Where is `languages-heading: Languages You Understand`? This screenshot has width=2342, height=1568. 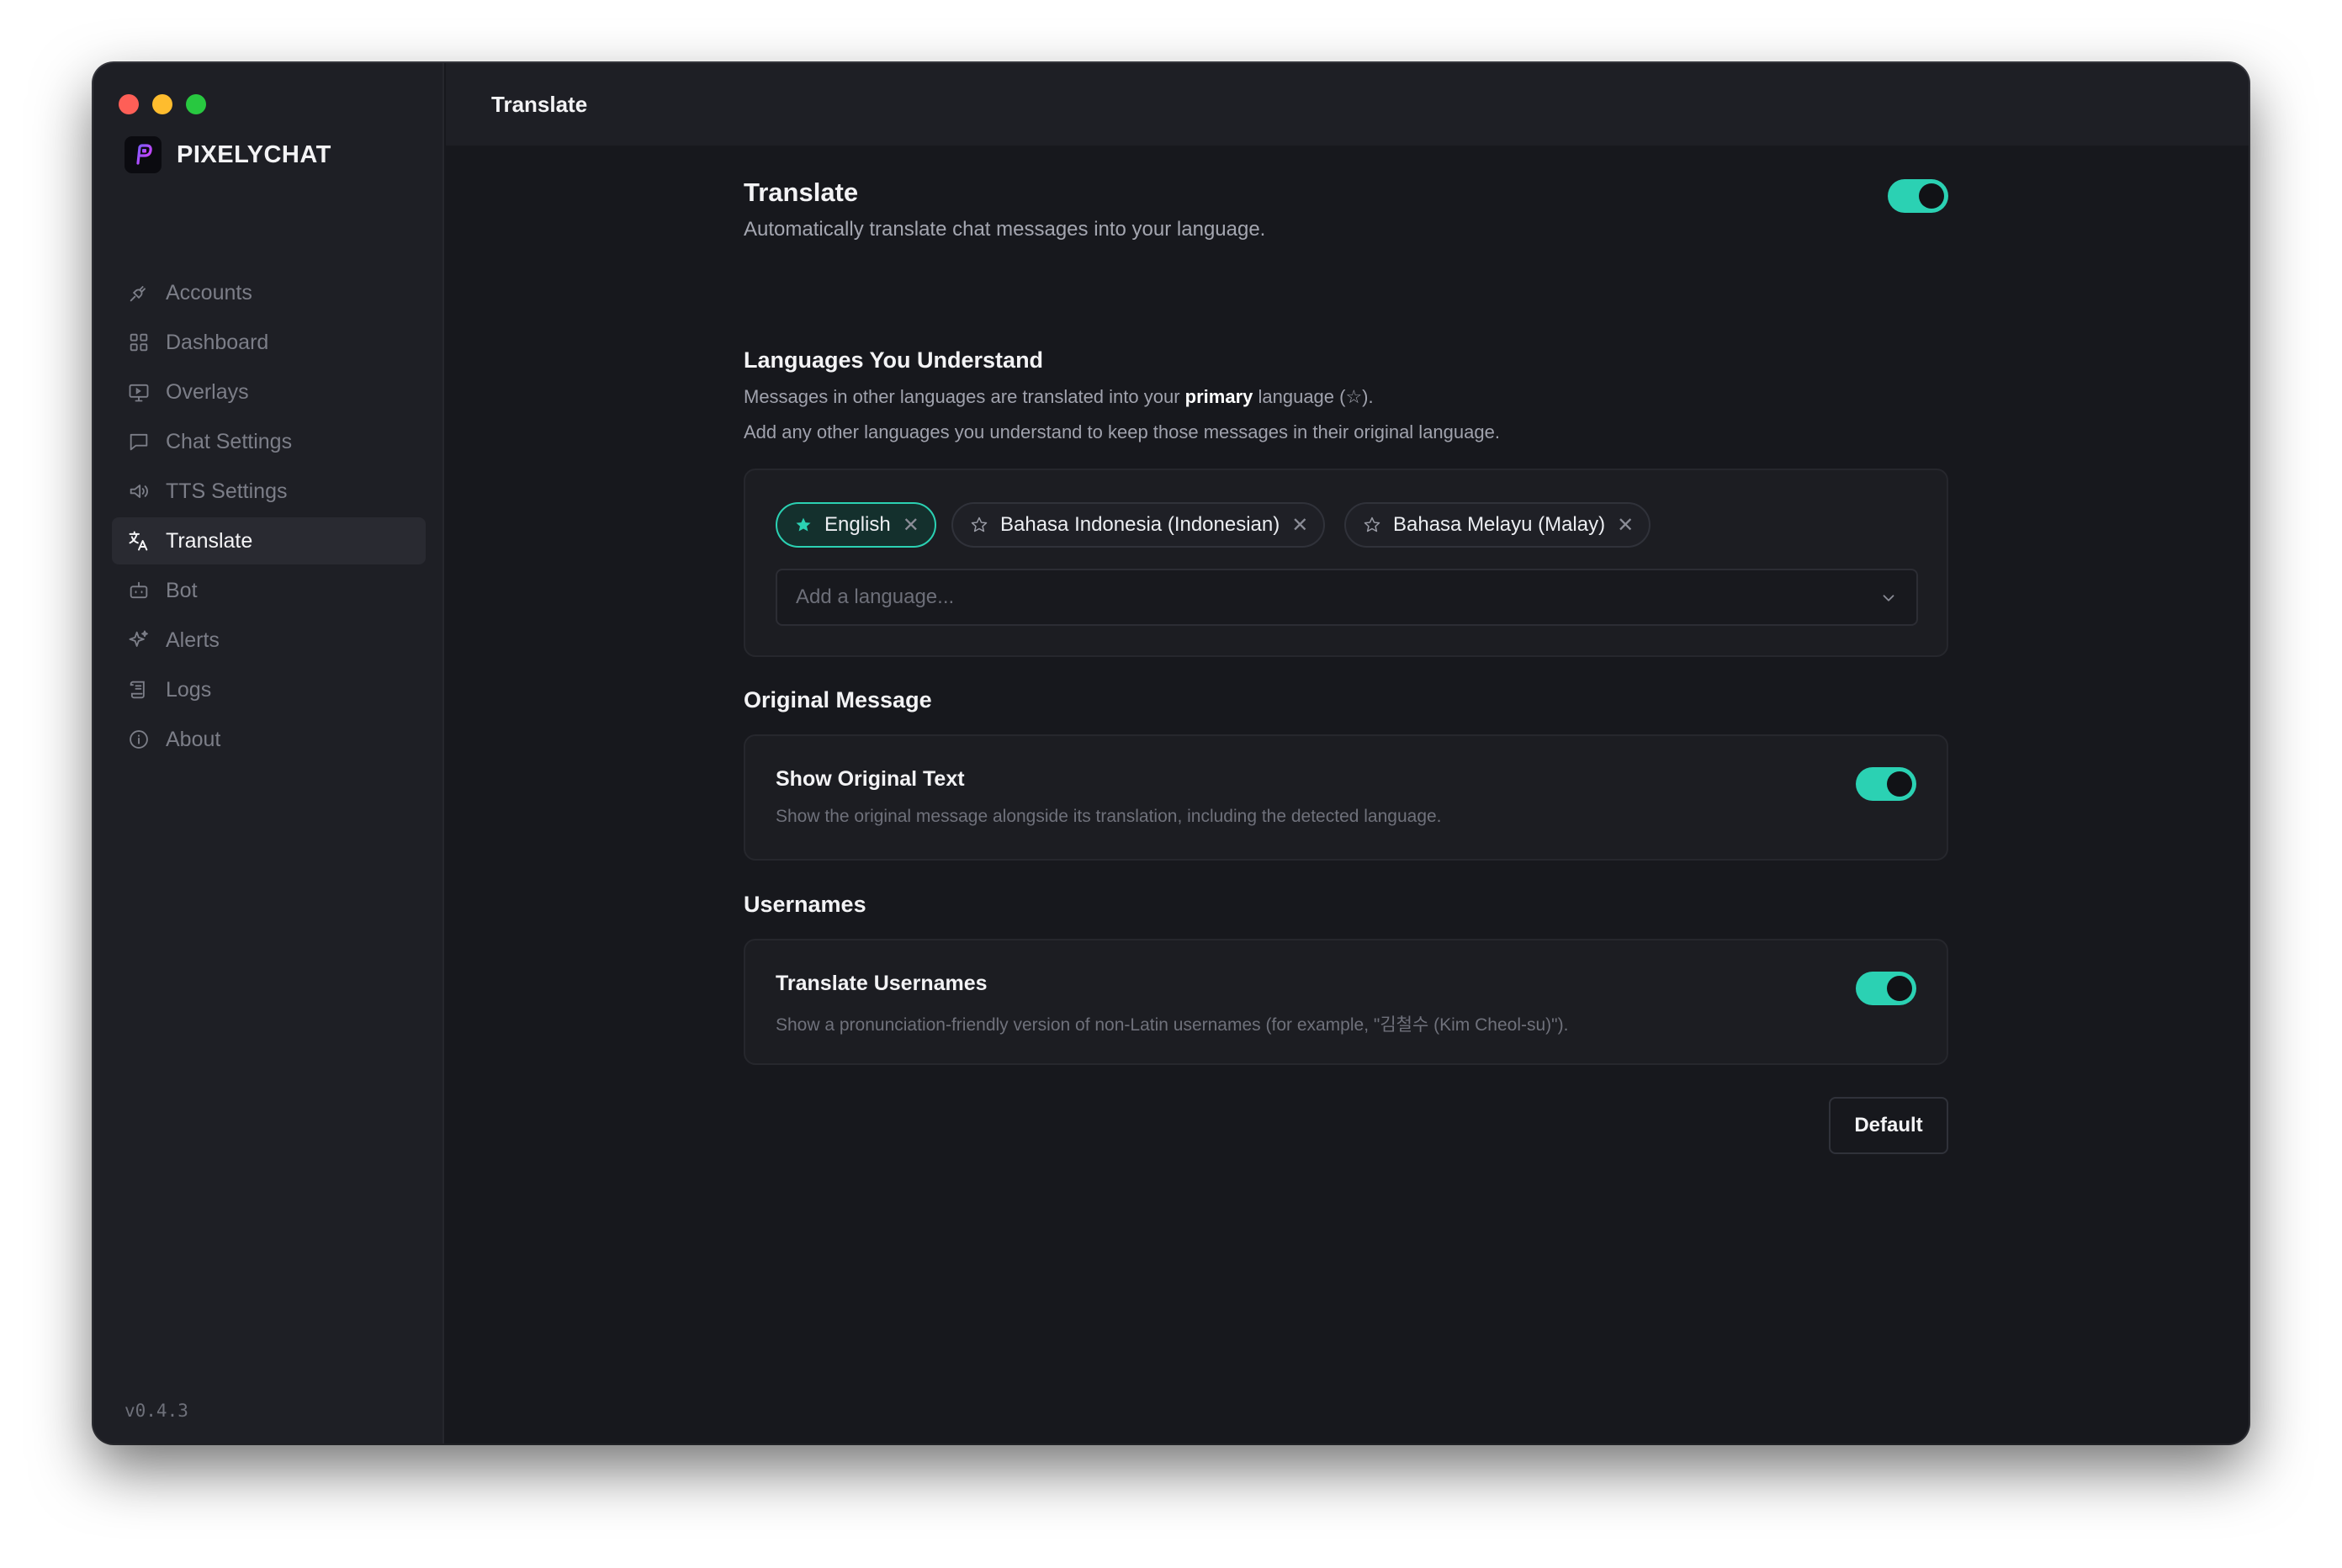 languages-heading: Languages You Understand is located at coordinates (894, 360).